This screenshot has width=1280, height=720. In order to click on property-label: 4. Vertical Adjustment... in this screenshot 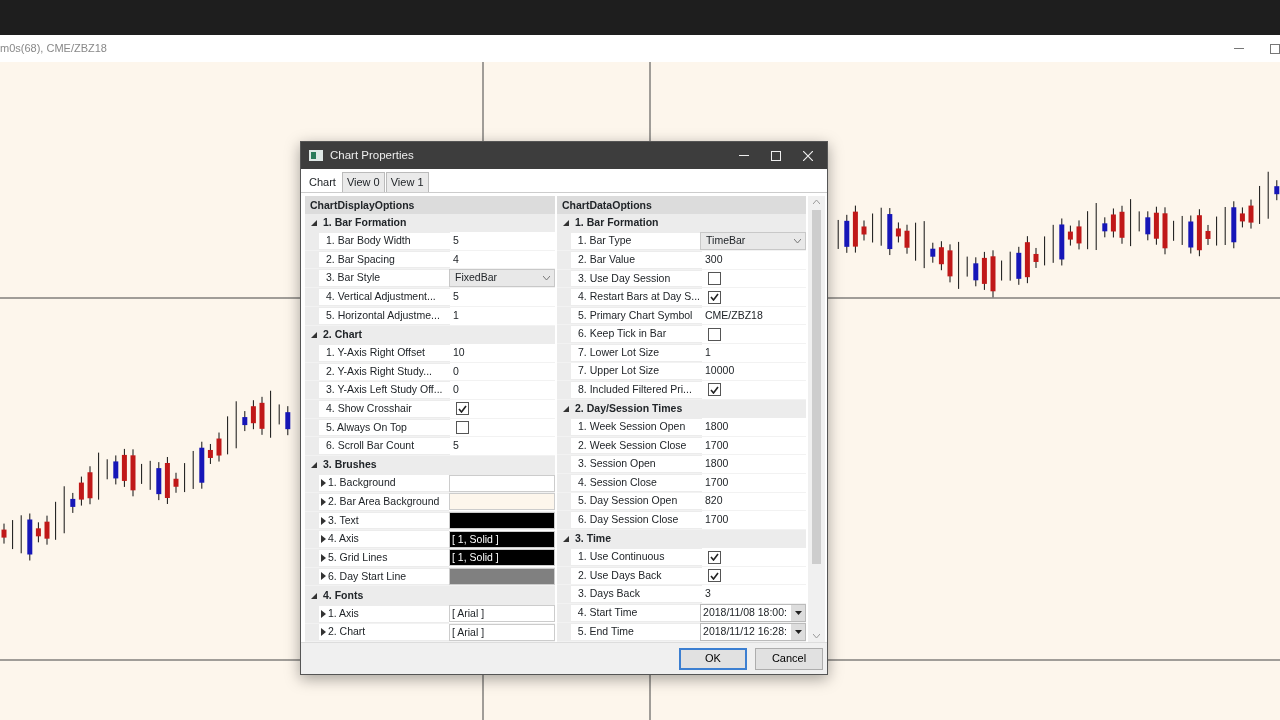, I will do `click(381, 297)`.